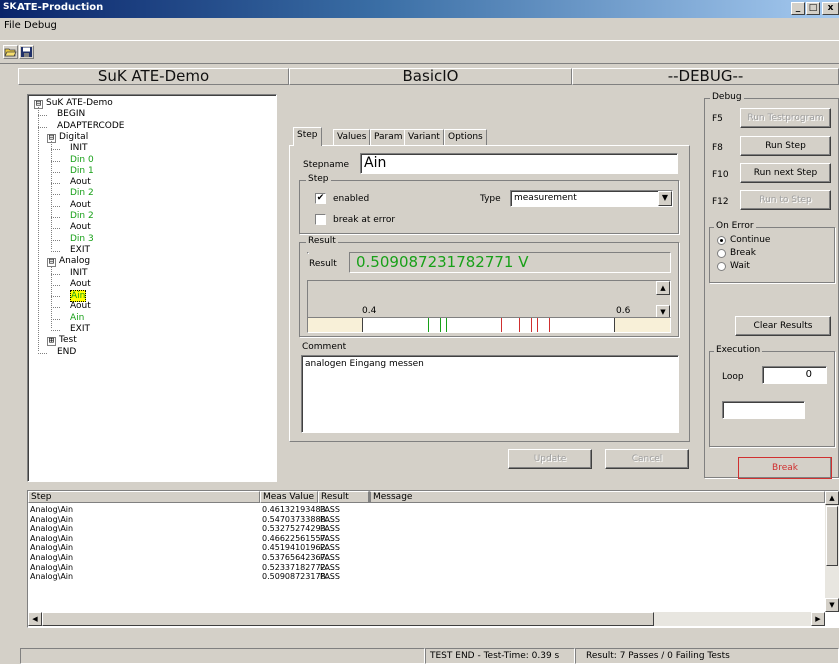  What do you see at coordinates (419, 9) in the screenshot?
I see `title-bar` at bounding box center [419, 9].